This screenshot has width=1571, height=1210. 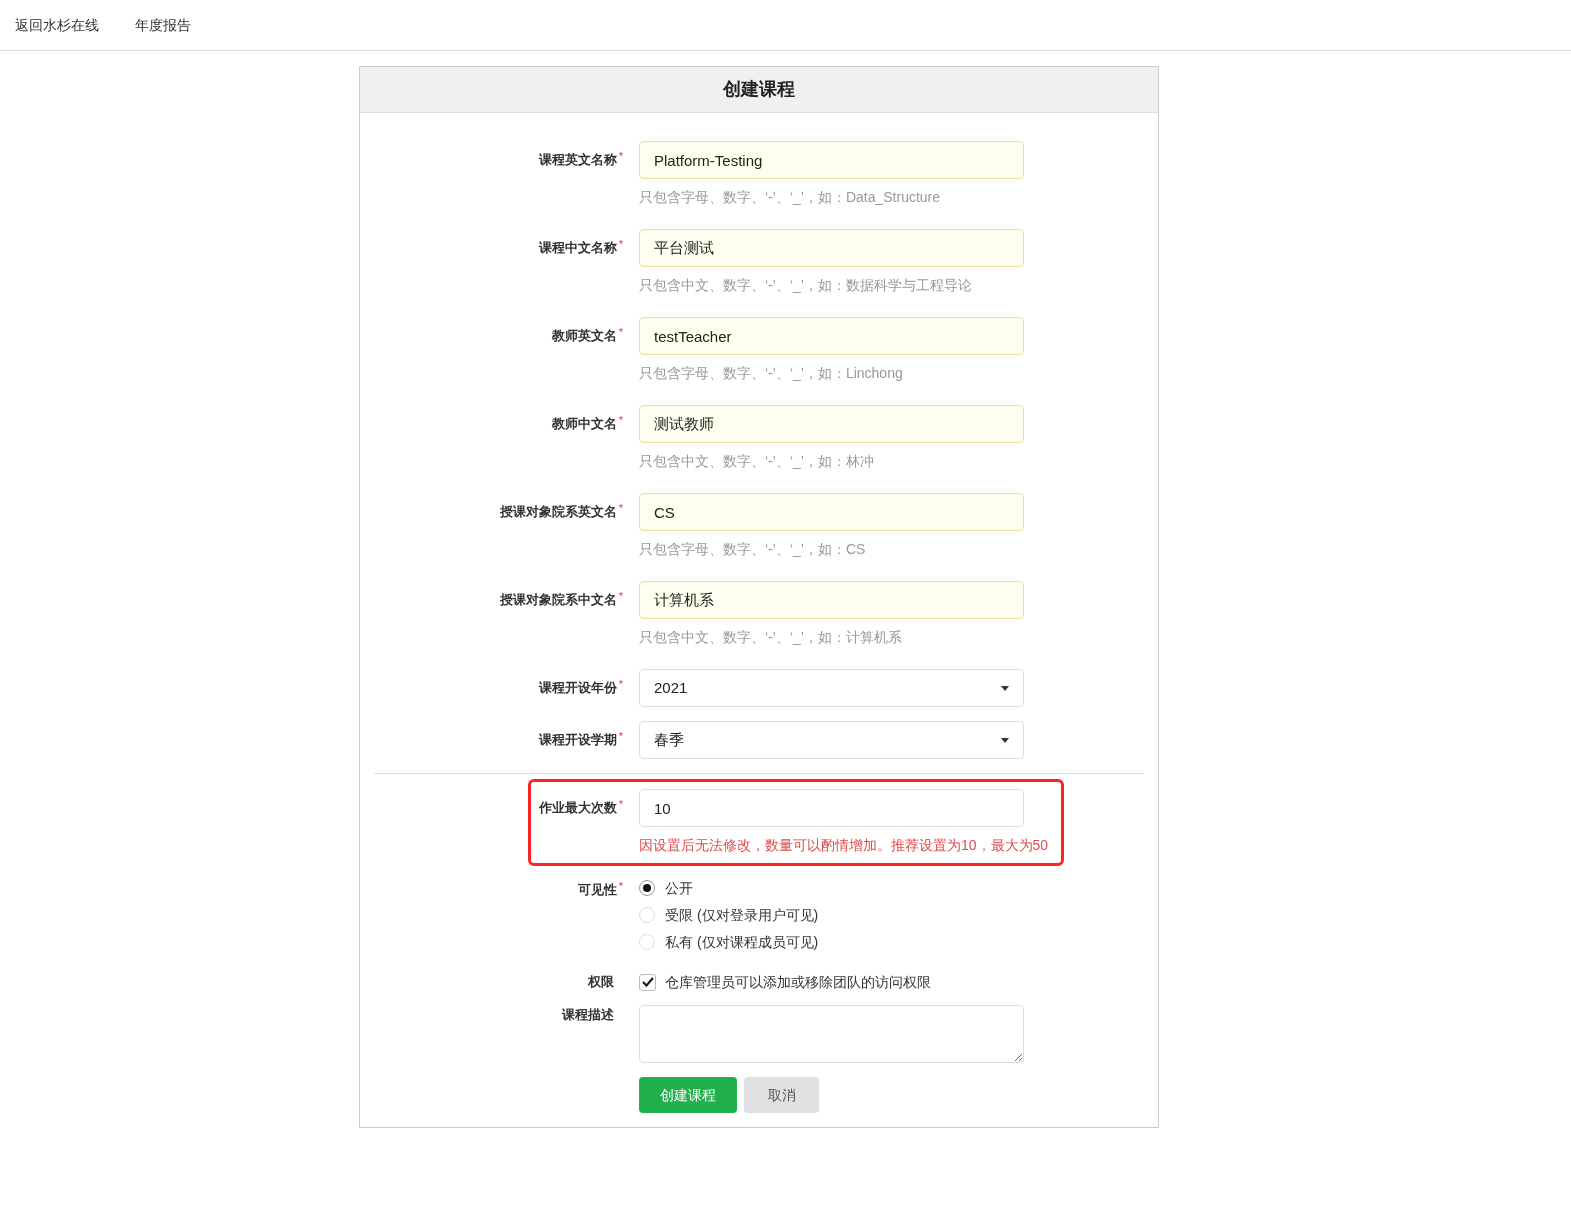 I want to click on select-dropdown: 春季, so click(x=831, y=740).